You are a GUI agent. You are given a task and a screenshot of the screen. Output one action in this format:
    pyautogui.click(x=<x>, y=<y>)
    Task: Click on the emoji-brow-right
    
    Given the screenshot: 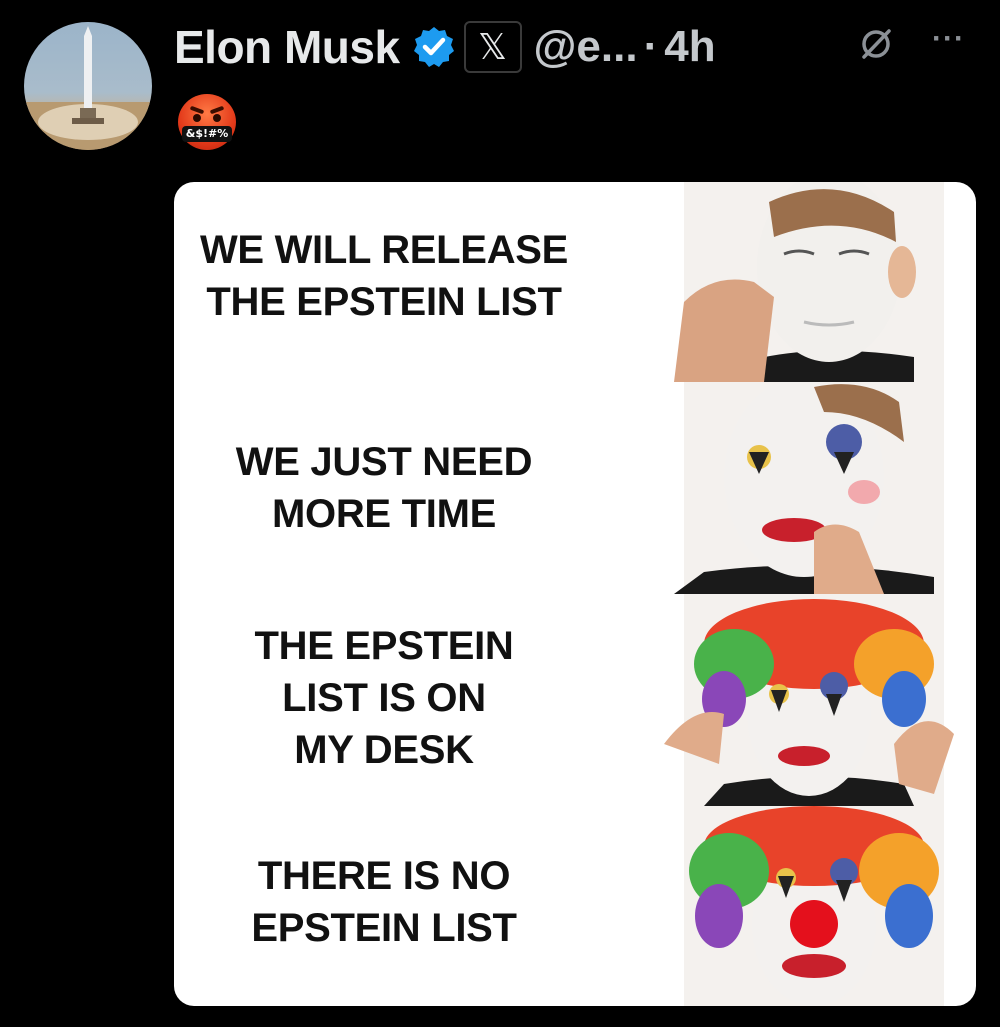 What is the action you would take?
    pyautogui.click(x=217, y=110)
    